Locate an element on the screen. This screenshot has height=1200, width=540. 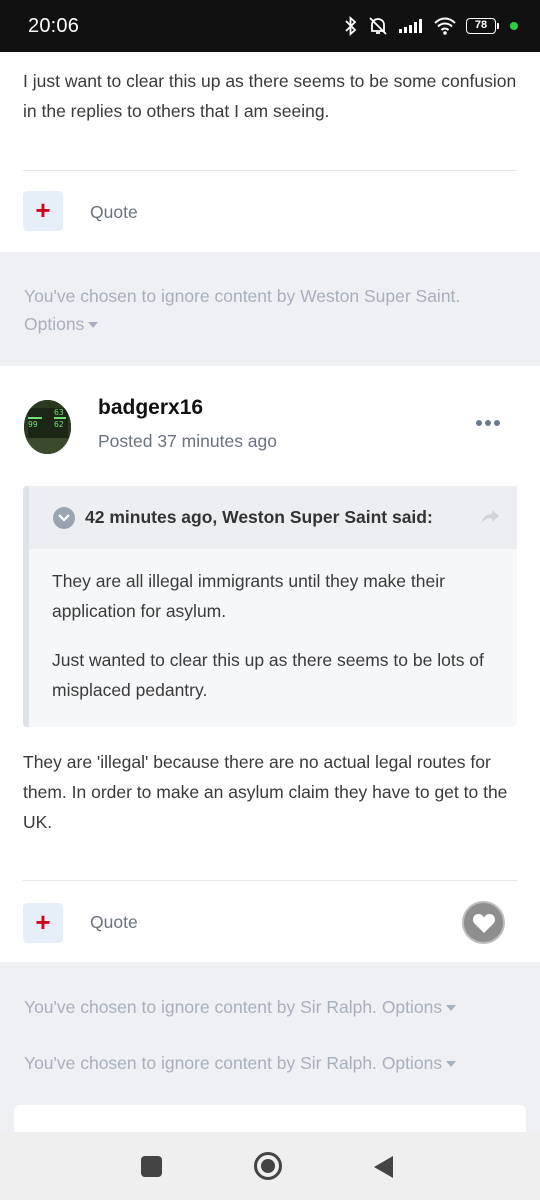
recents-button is located at coordinates (151, 1166).